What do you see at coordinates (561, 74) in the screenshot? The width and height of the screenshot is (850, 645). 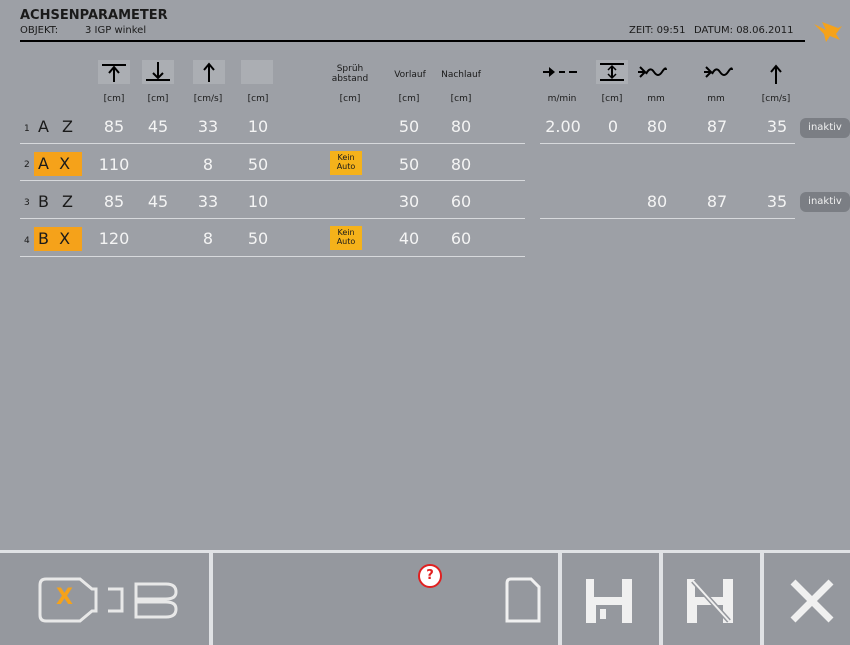 I see `feed-arrow-icon` at bounding box center [561, 74].